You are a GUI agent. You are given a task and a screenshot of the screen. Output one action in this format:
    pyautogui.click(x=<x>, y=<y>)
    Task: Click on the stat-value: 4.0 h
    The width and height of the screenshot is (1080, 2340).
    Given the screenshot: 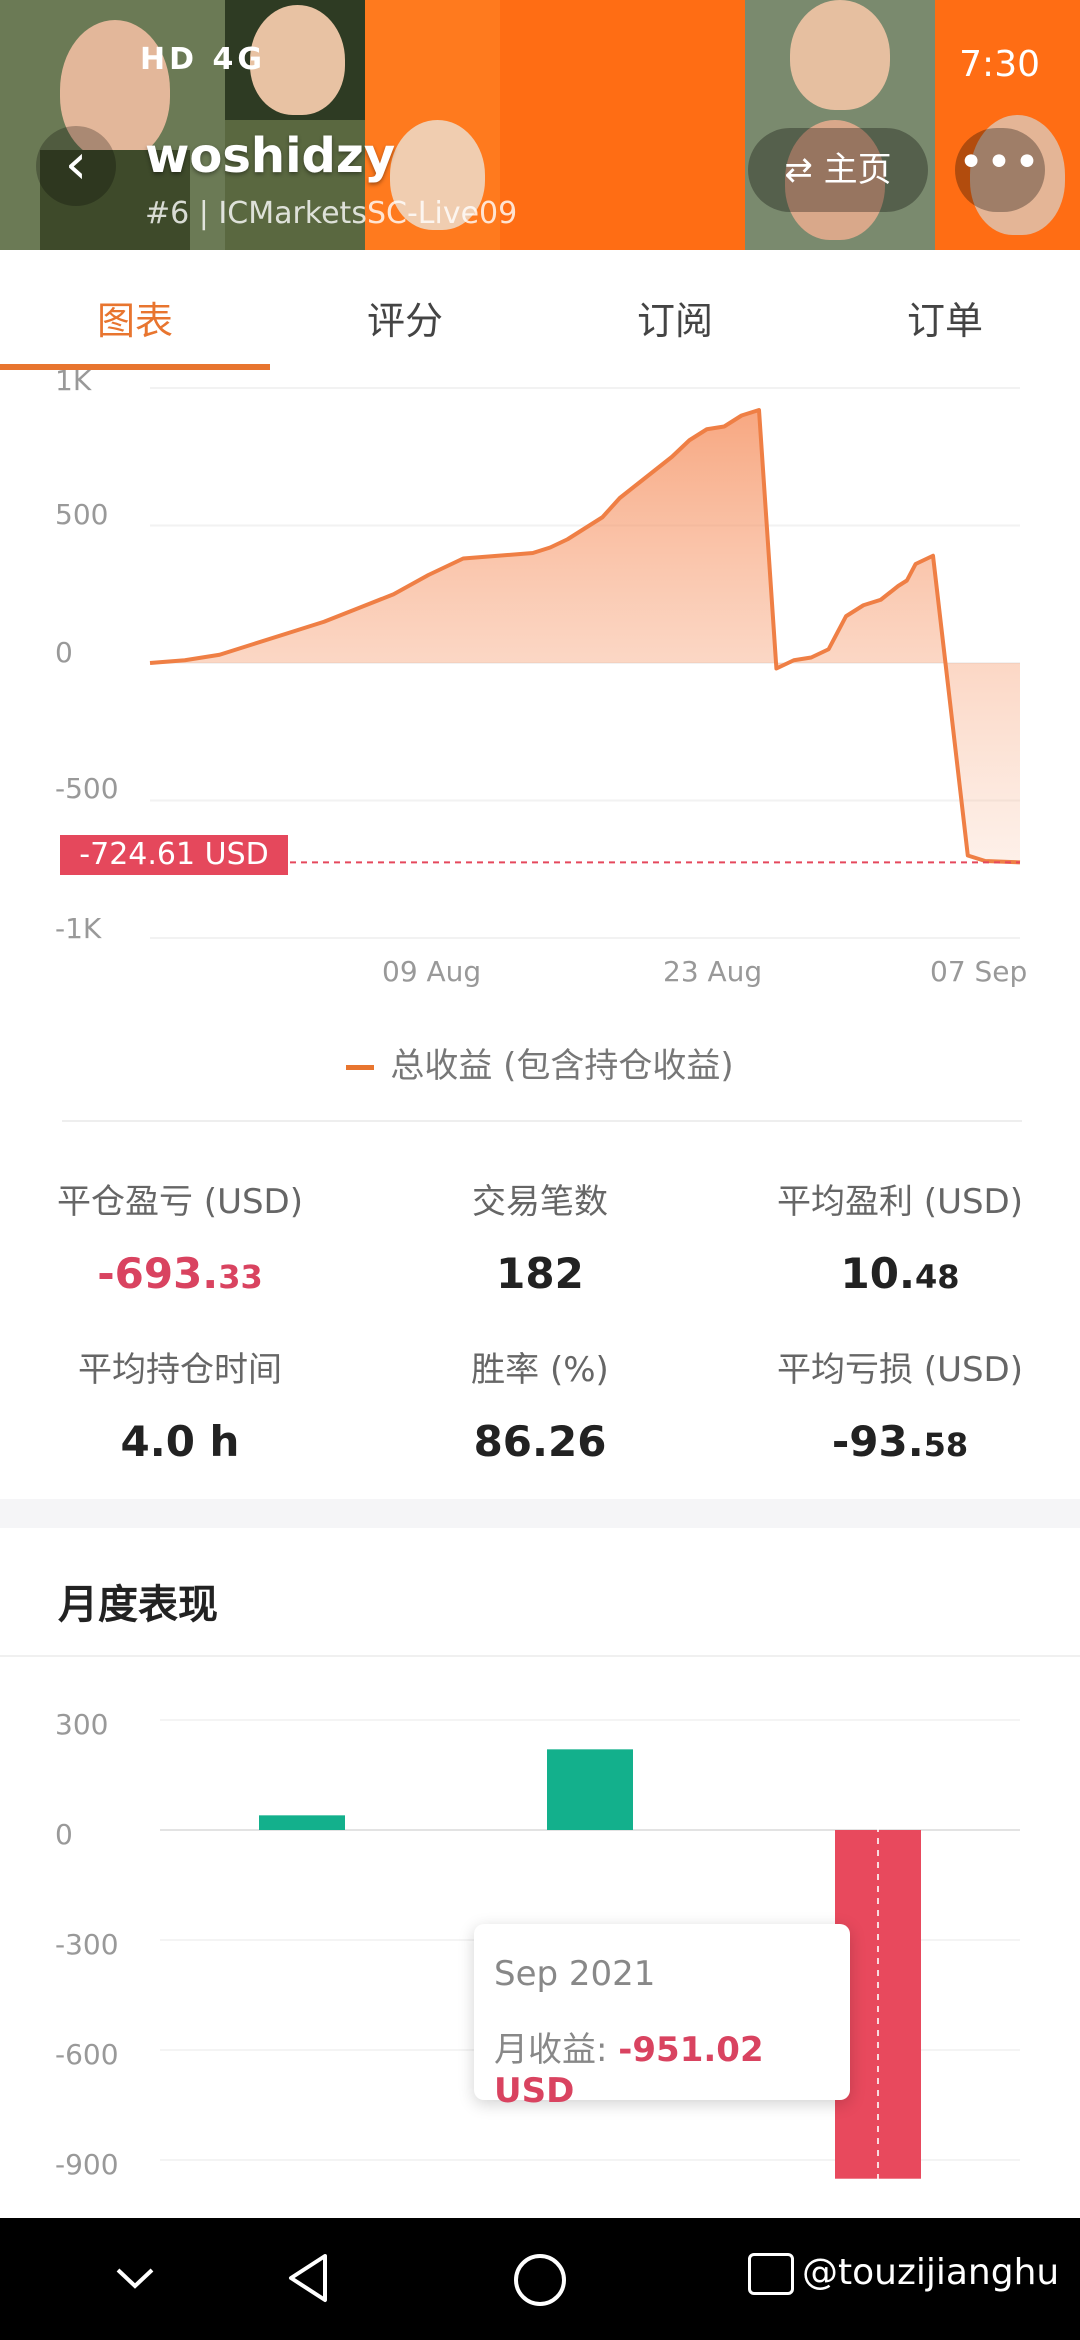 What is the action you would take?
    pyautogui.click(x=180, y=1441)
    